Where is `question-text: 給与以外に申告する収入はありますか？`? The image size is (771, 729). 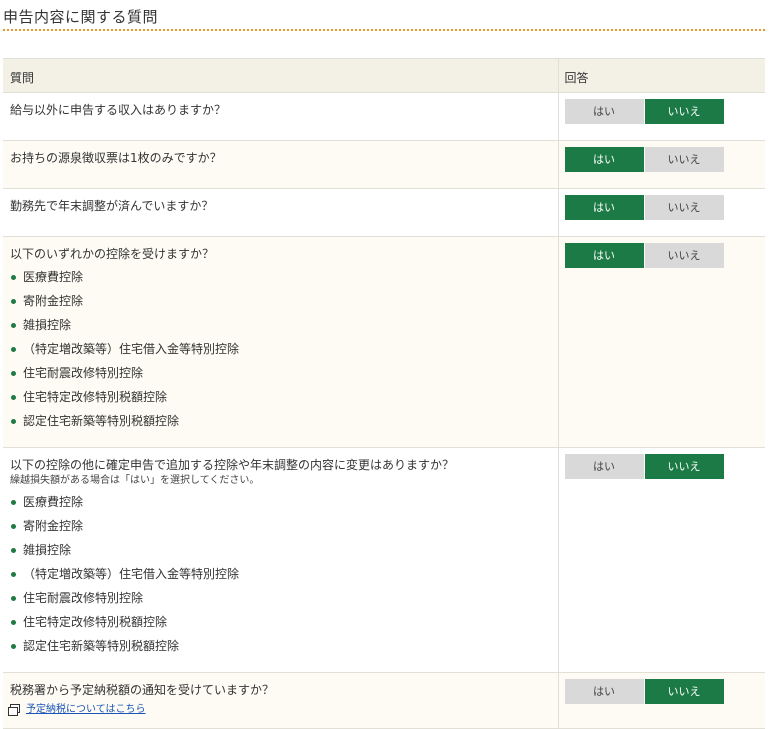
question-text: 給与以外に申告する収入はありますか？ is located at coordinates (118, 110).